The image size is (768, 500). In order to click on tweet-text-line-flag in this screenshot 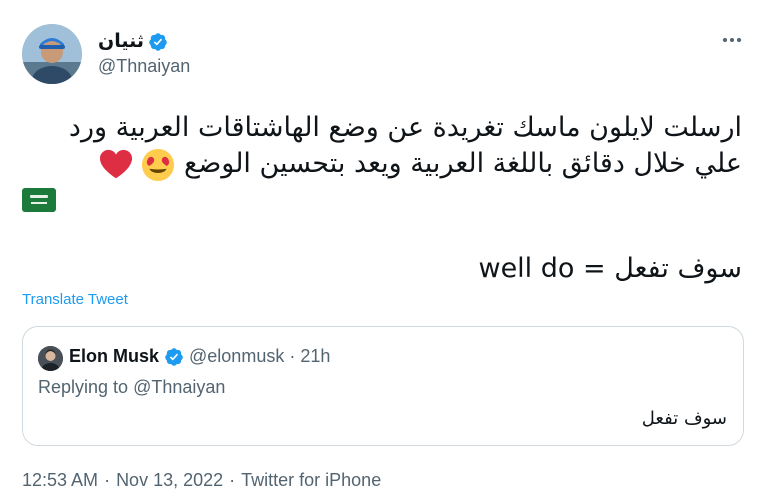, I will do `click(382, 200)`.